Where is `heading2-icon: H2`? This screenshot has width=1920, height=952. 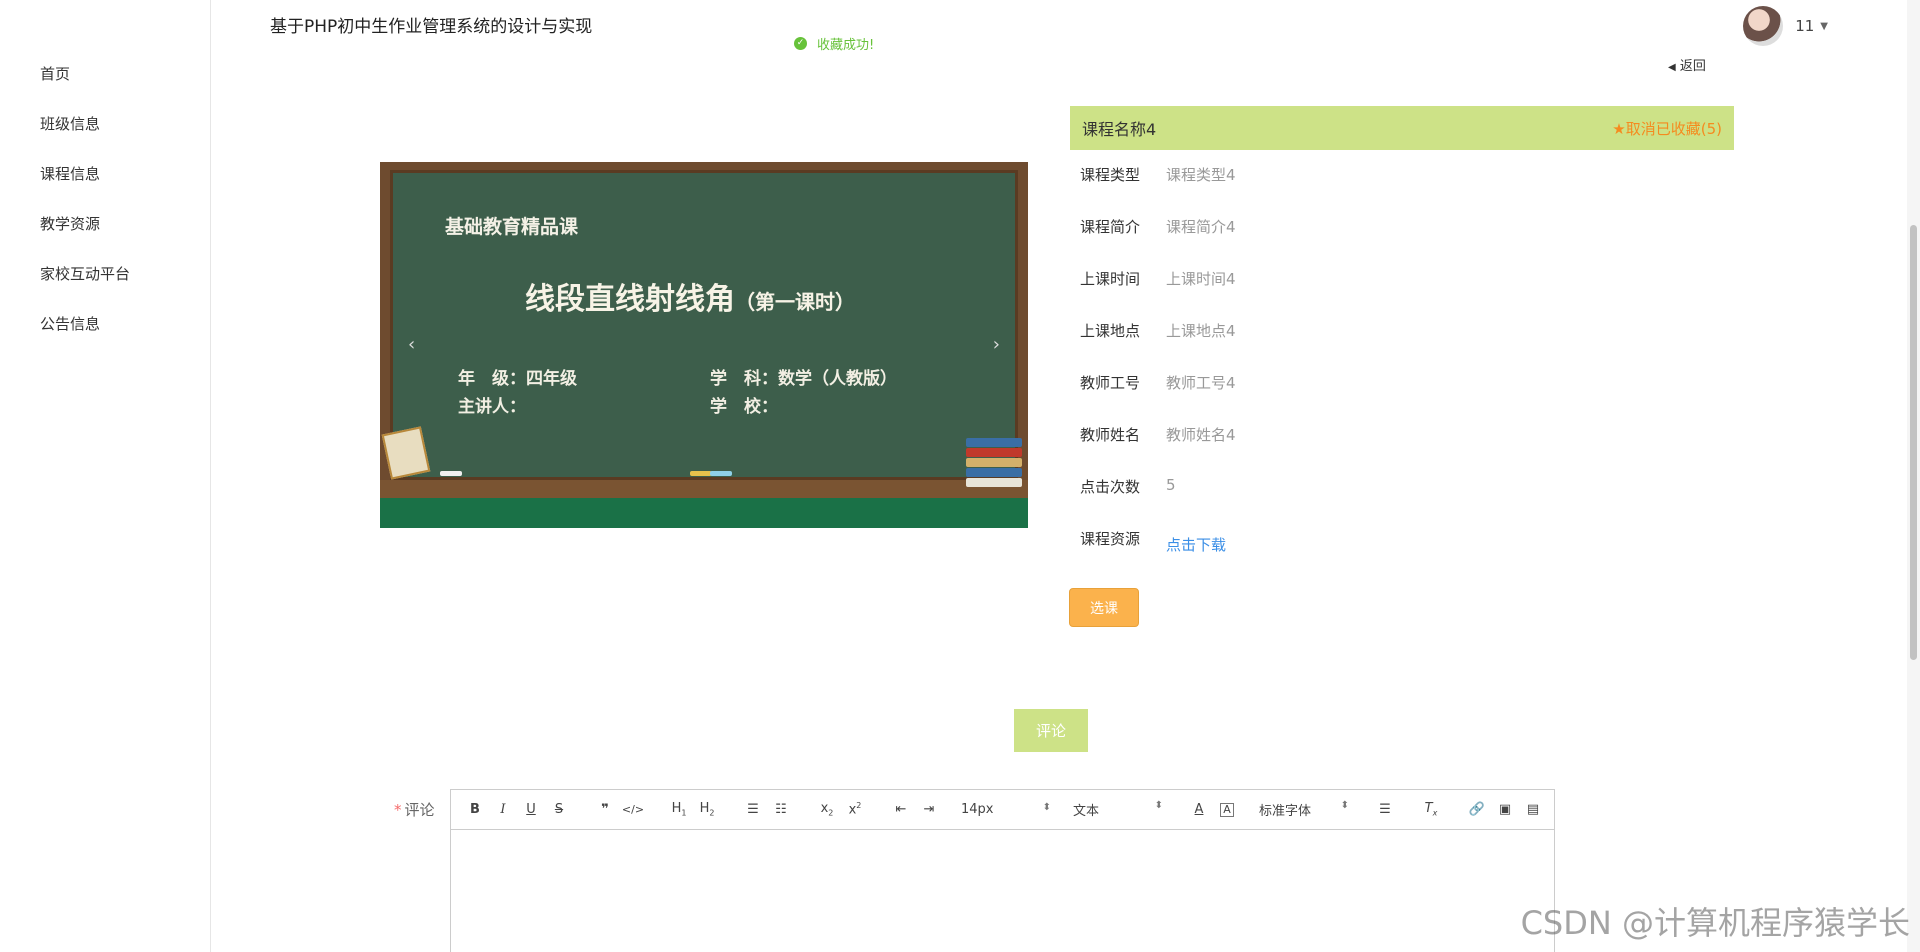
heading2-icon: H2 is located at coordinates (707, 809).